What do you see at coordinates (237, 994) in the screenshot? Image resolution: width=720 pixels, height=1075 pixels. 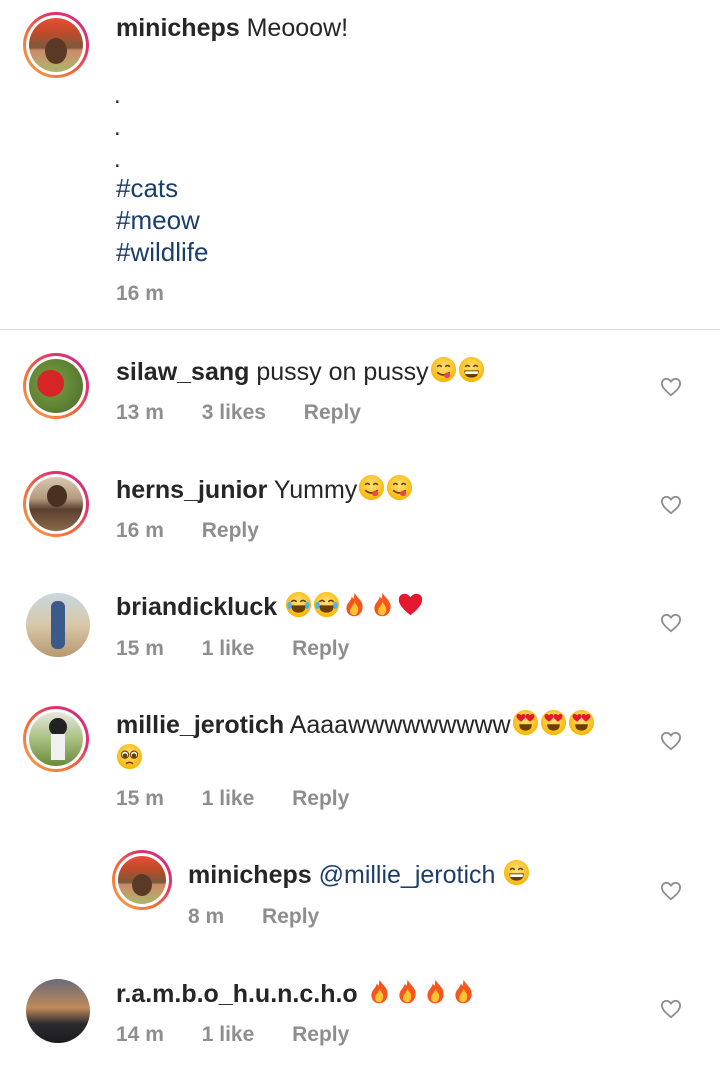 I see `comment-username: r.a.m.b.o_h.u.n.c.h.o` at bounding box center [237, 994].